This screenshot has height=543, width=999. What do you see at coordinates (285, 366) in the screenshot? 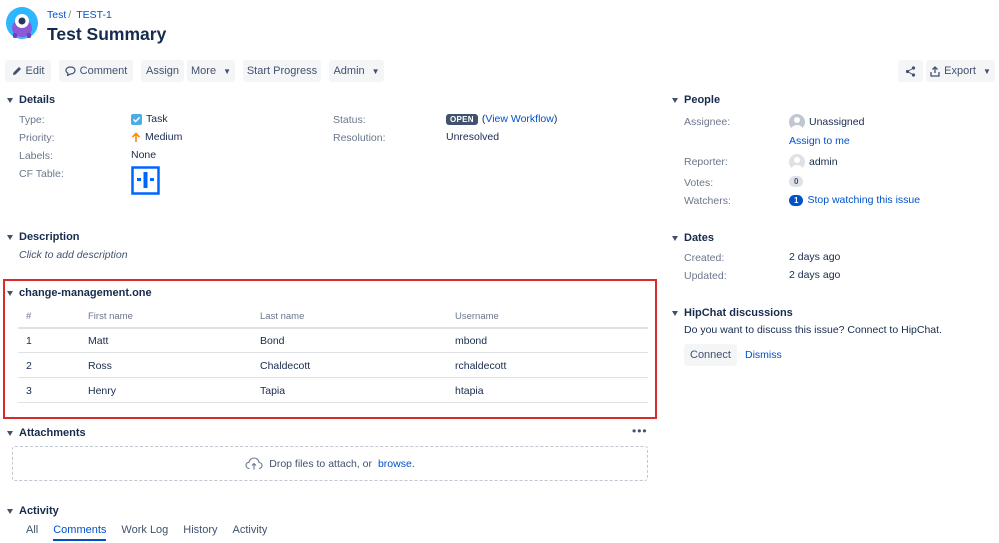
I see `table-cell: Chaldecott` at bounding box center [285, 366].